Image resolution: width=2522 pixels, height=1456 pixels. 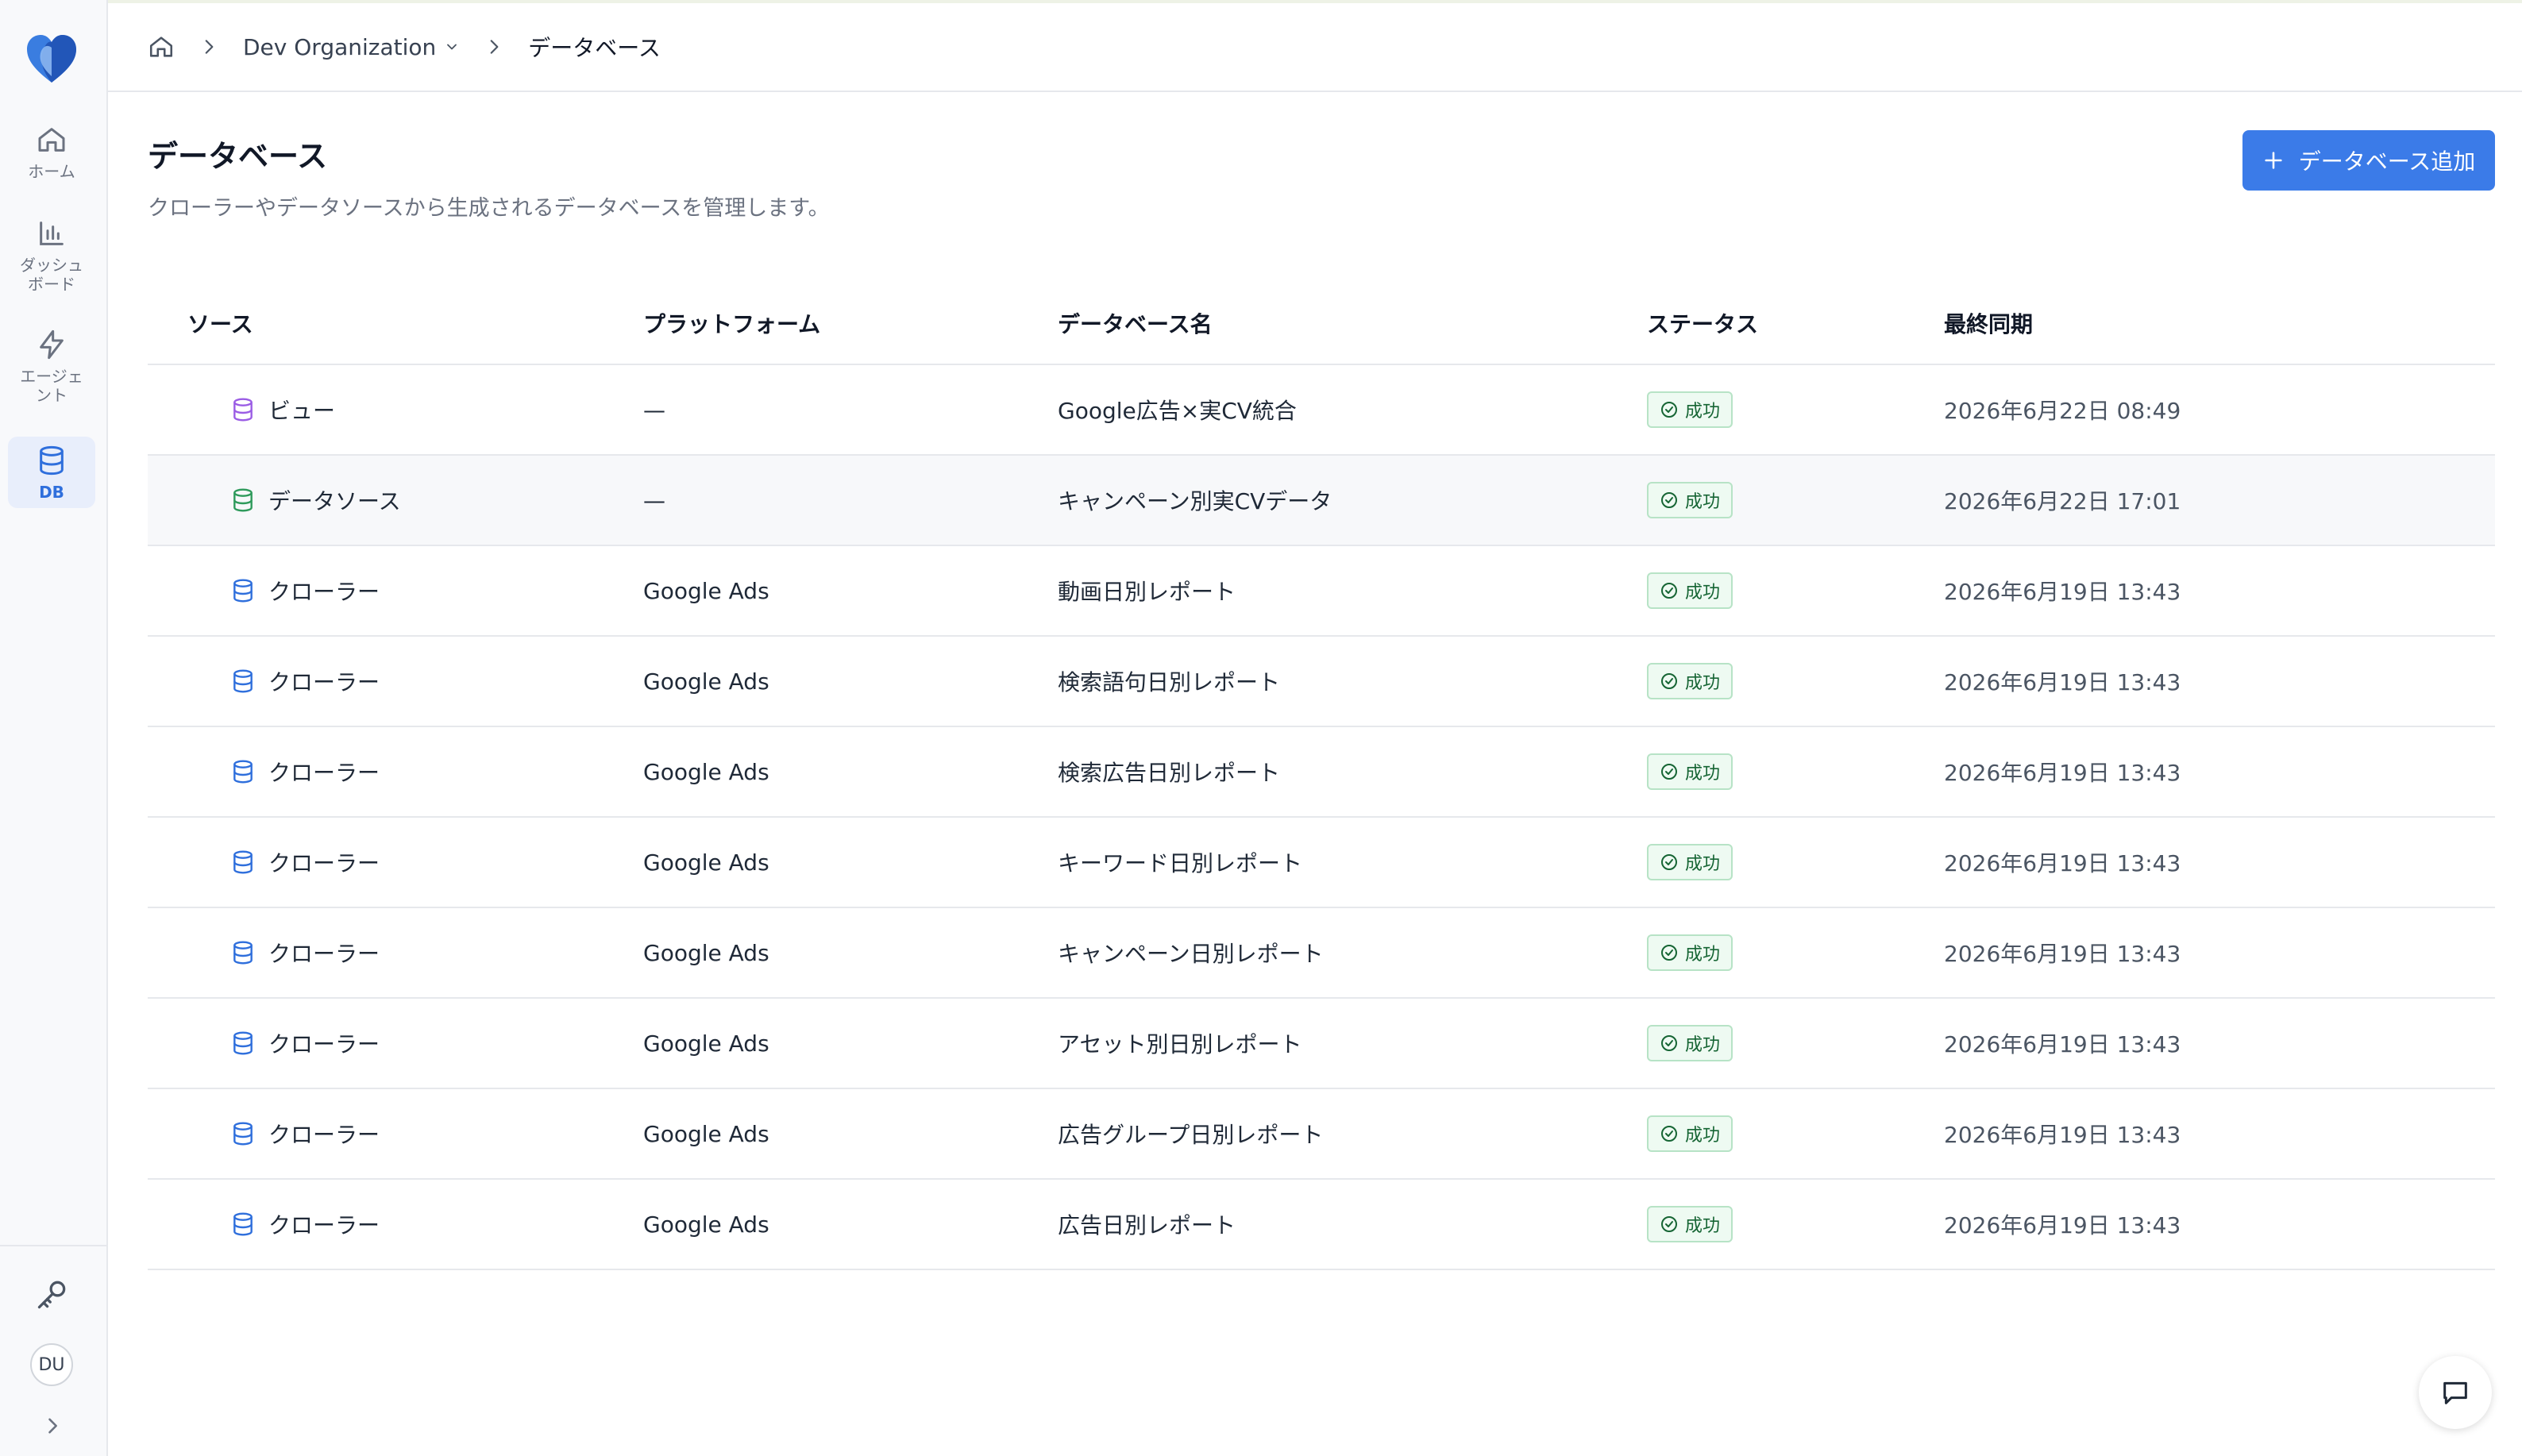 I want to click on column-header-database-name: データベース名, so click(x=1135, y=324).